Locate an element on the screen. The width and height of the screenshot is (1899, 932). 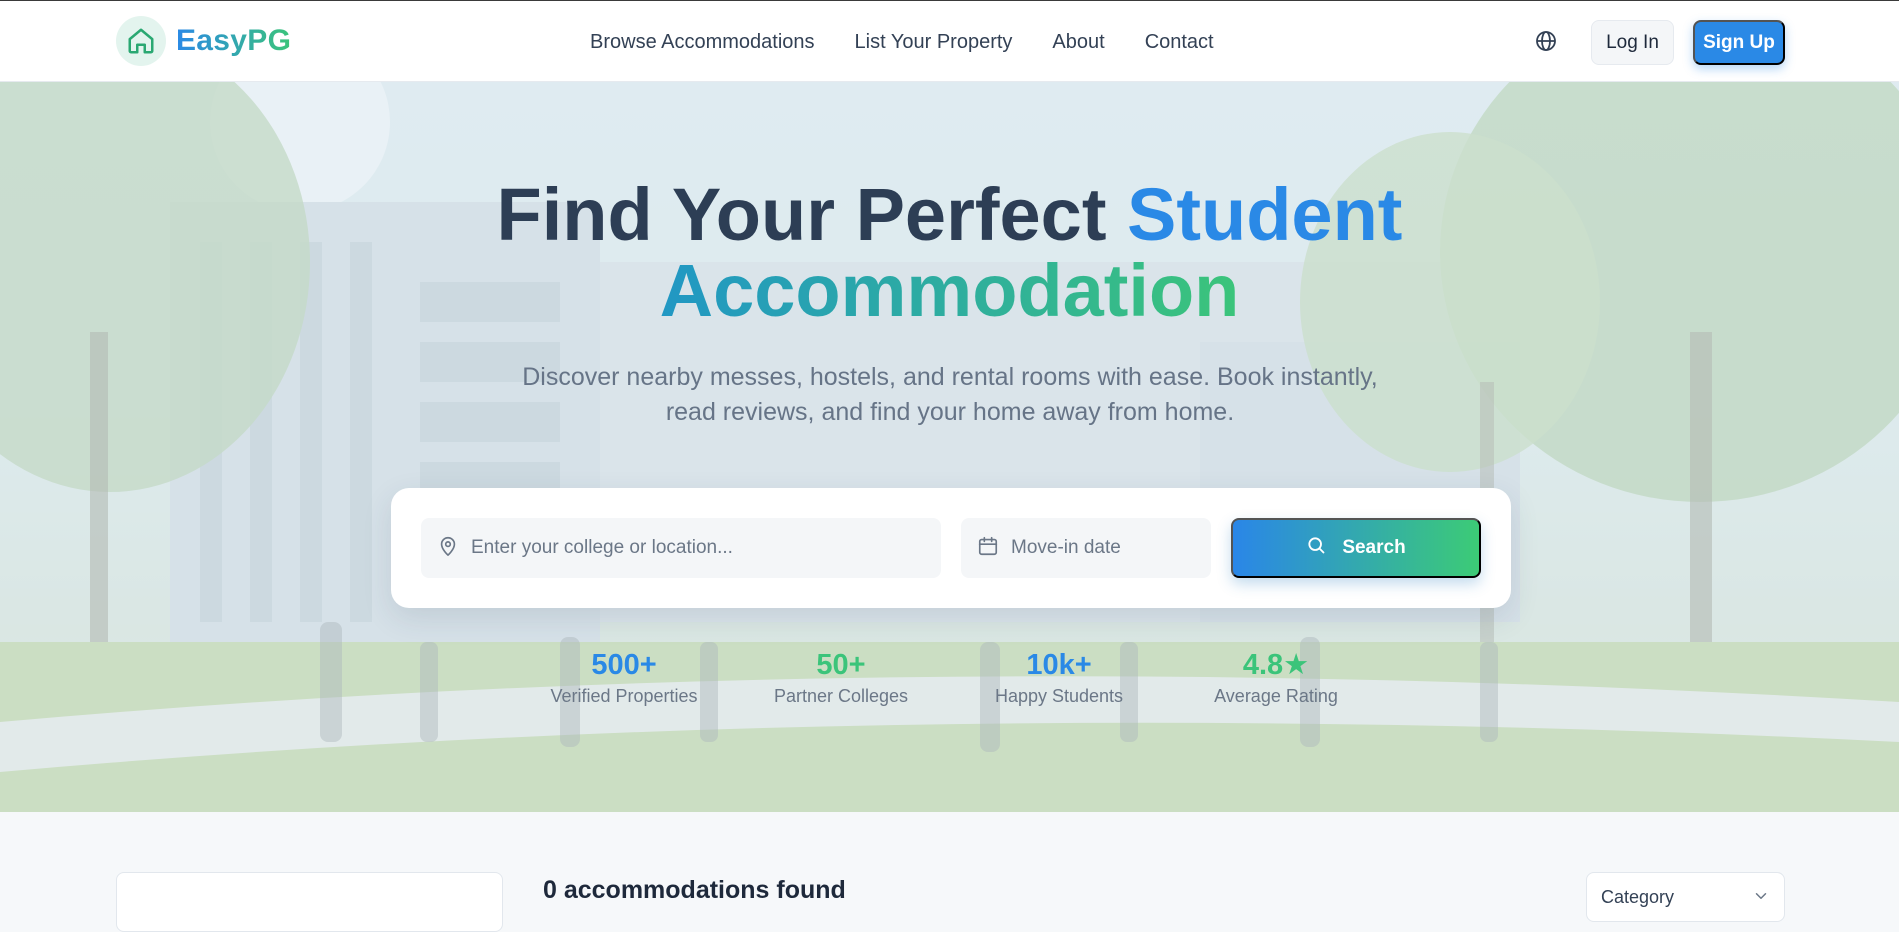
nav-contact: Contact is located at coordinates (1179, 42).